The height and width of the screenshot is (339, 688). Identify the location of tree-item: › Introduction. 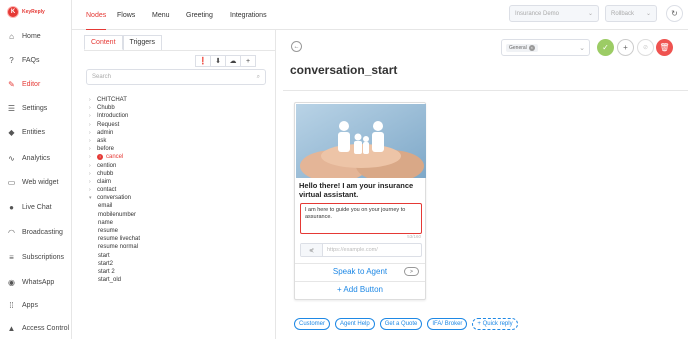
(179, 116).